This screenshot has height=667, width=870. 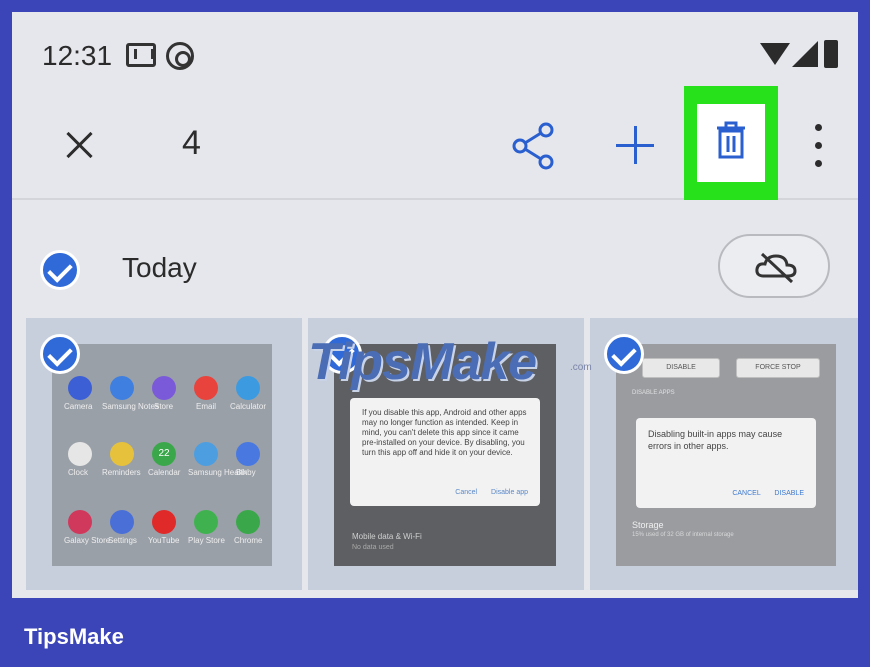 I want to click on app-label: Email, so click(x=206, y=406).